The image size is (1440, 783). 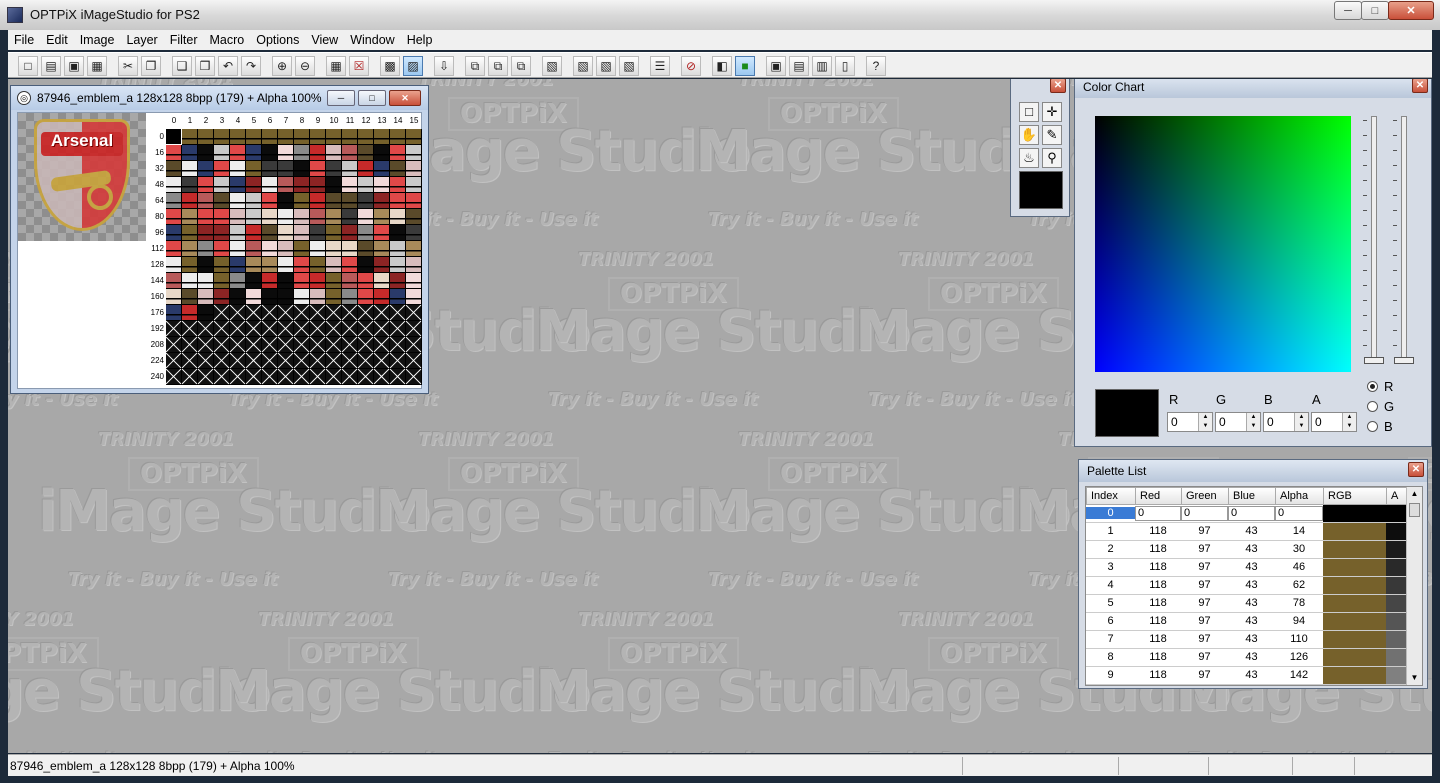 I want to click on redo-icon: ↷, so click(x=251, y=66).